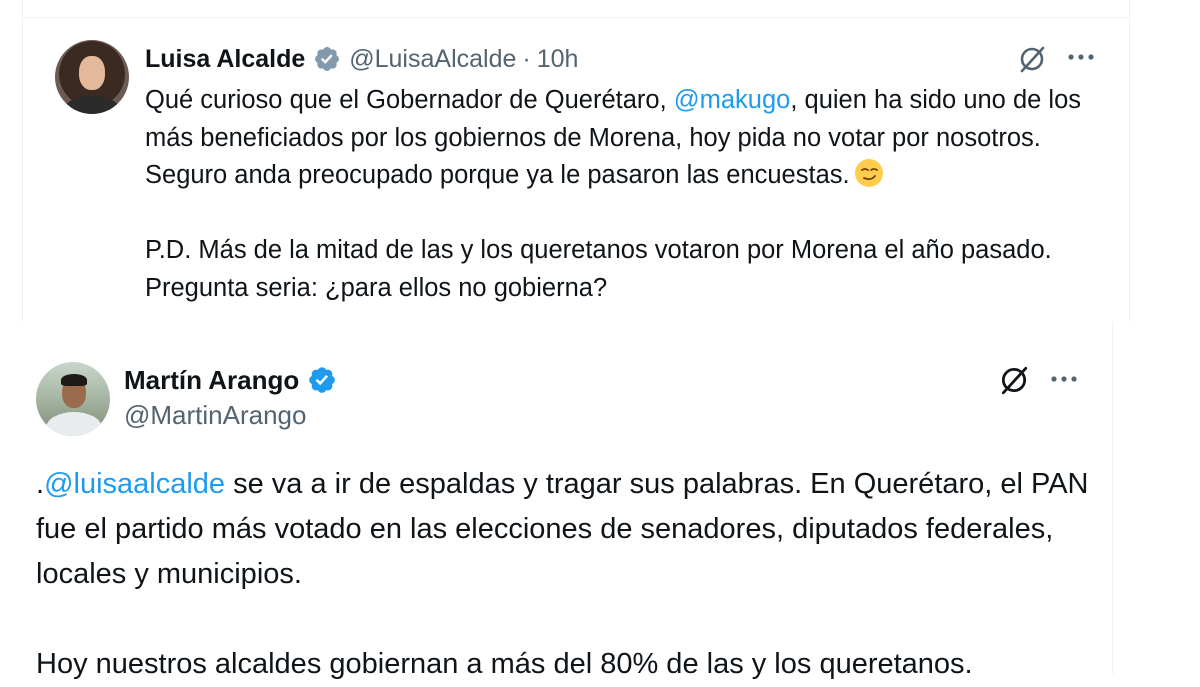  I want to click on timestamp: 10h, so click(558, 59).